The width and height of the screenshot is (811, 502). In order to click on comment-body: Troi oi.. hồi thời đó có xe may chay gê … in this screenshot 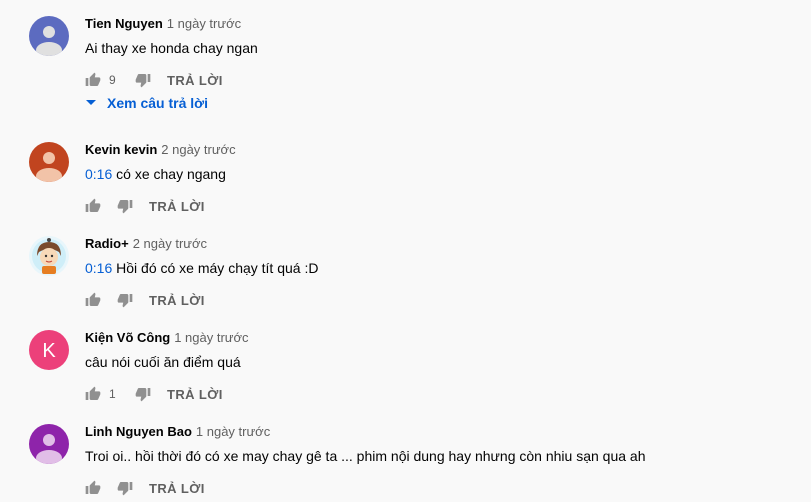, I will do `click(365, 456)`.